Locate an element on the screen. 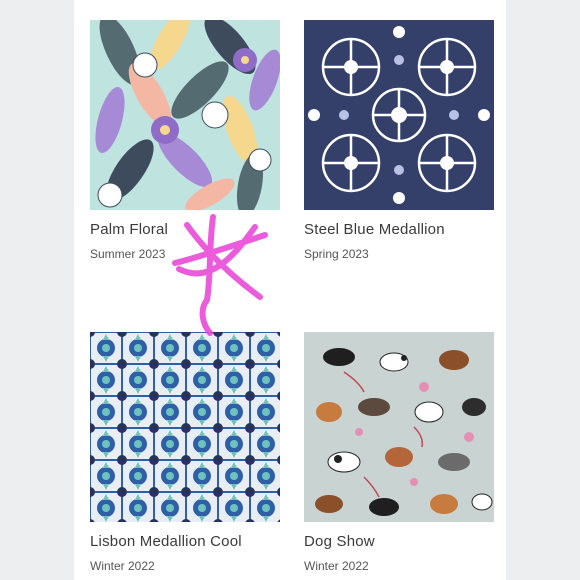 The width and height of the screenshot is (580, 580). product-card-dog-show: Dog Show Winter 2022 is located at coordinates (399, 452).